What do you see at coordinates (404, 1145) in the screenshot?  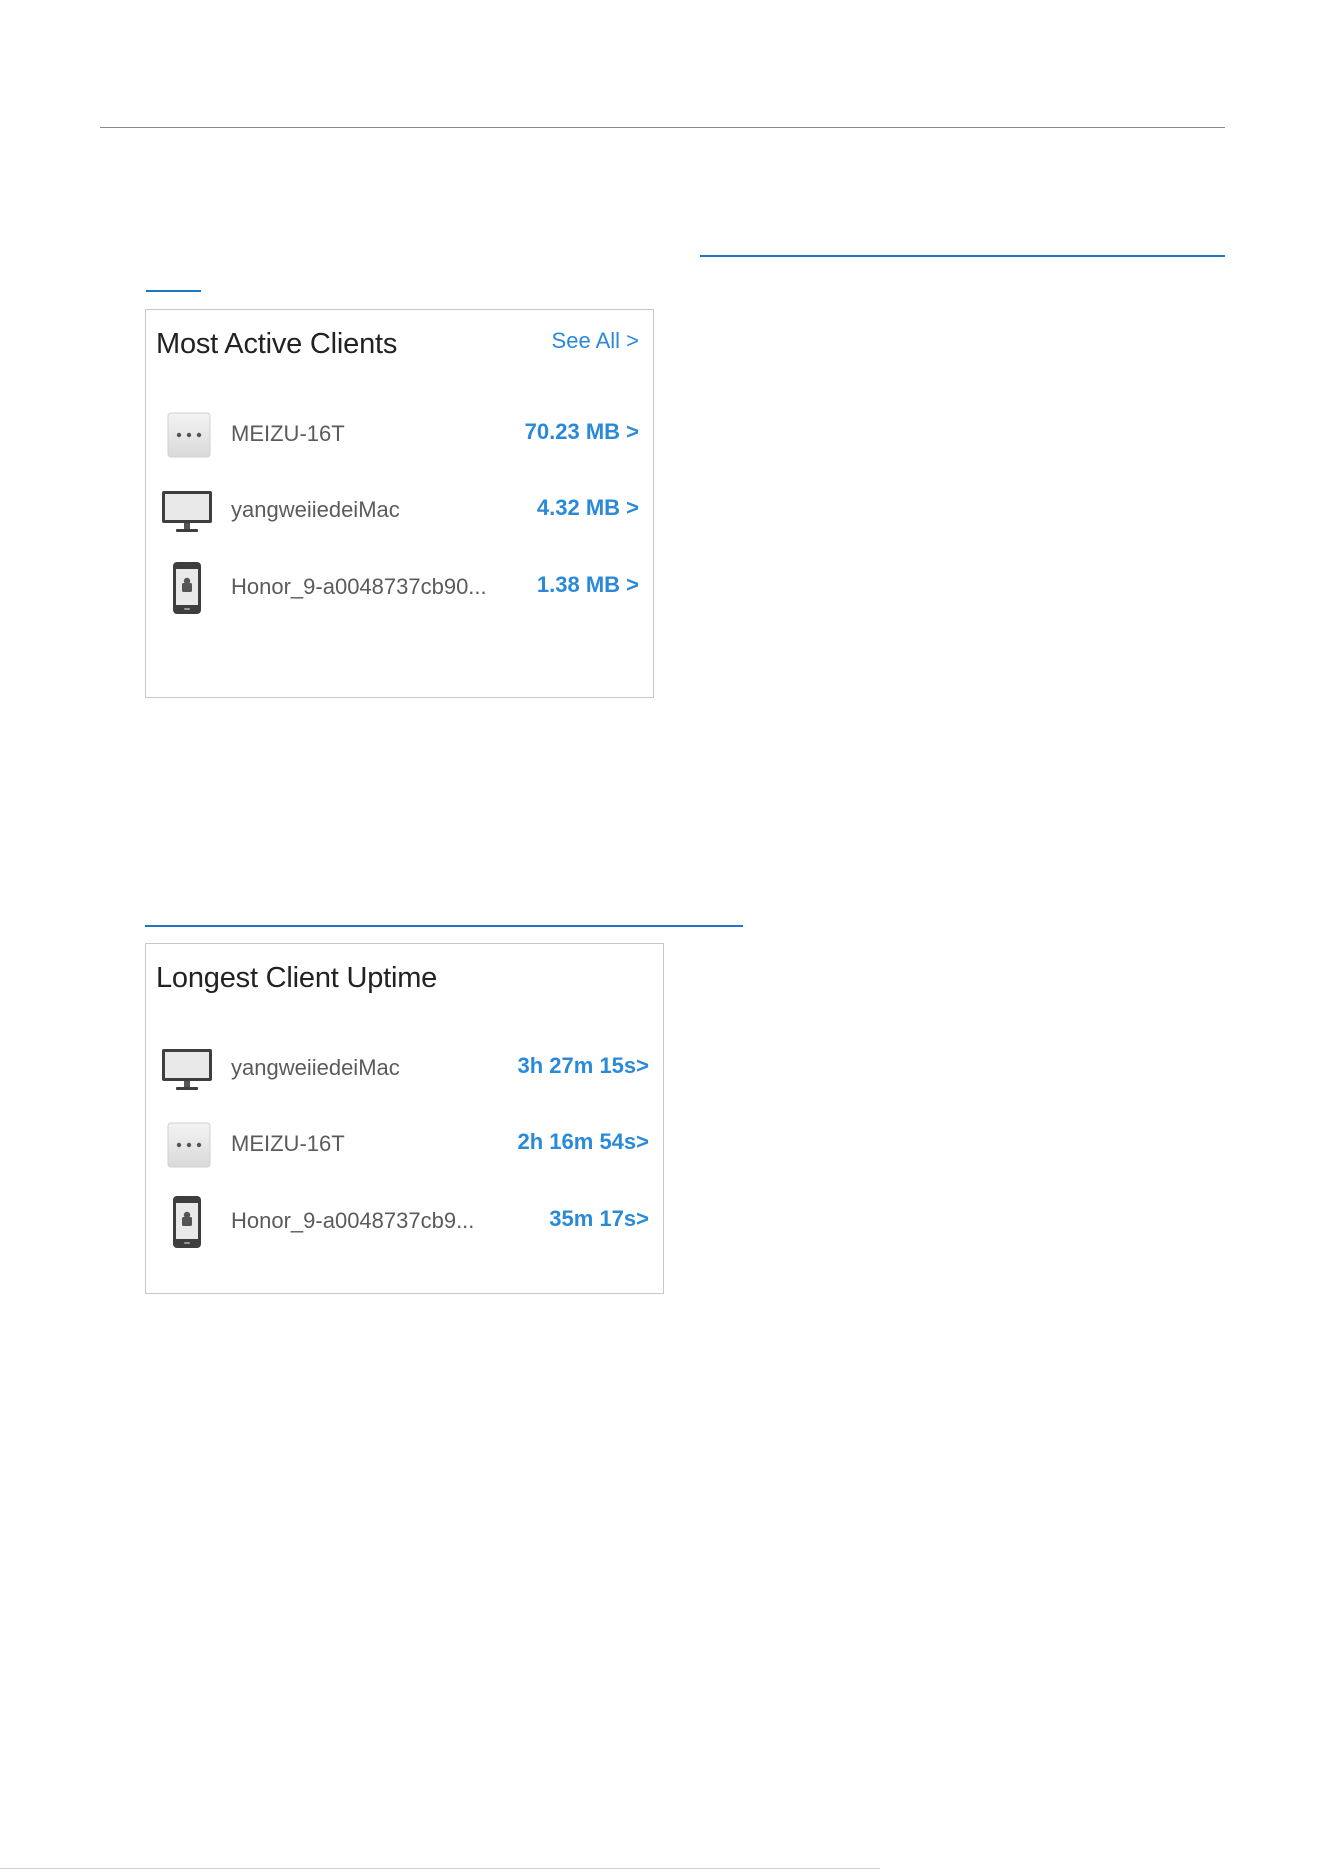 I see `client-row: MEIZU-16T 2h 16m 54s>` at bounding box center [404, 1145].